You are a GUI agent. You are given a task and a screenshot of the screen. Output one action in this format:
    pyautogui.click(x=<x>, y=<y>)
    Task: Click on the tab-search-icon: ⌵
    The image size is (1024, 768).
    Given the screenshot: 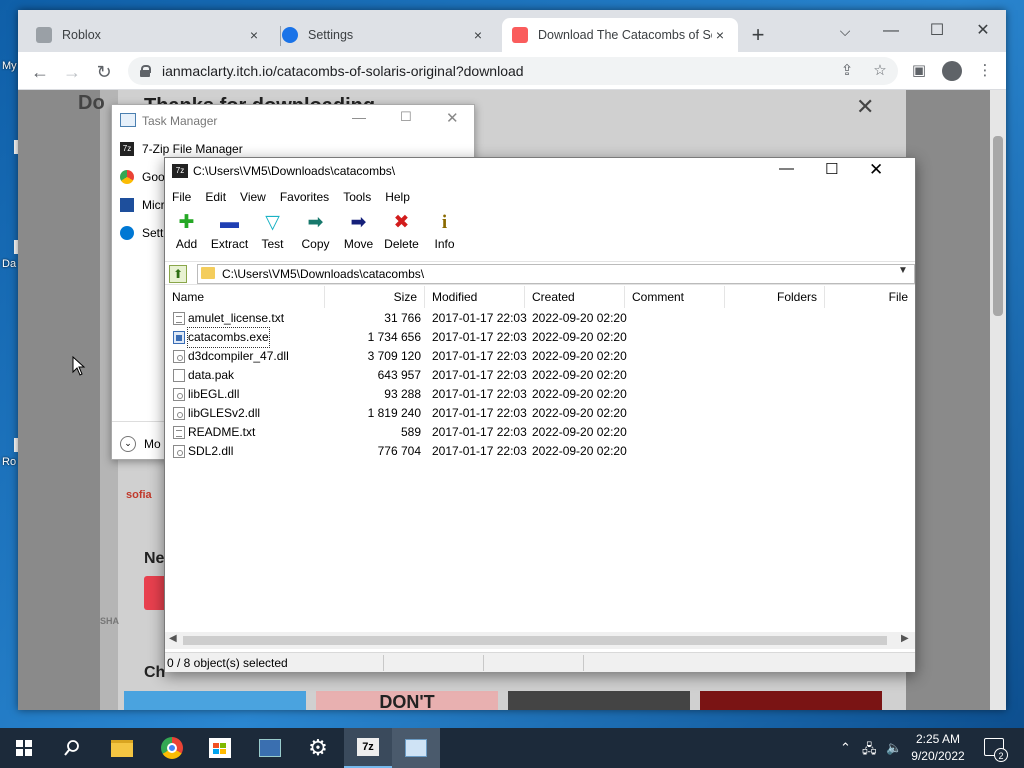 What is the action you would take?
    pyautogui.click(x=845, y=31)
    